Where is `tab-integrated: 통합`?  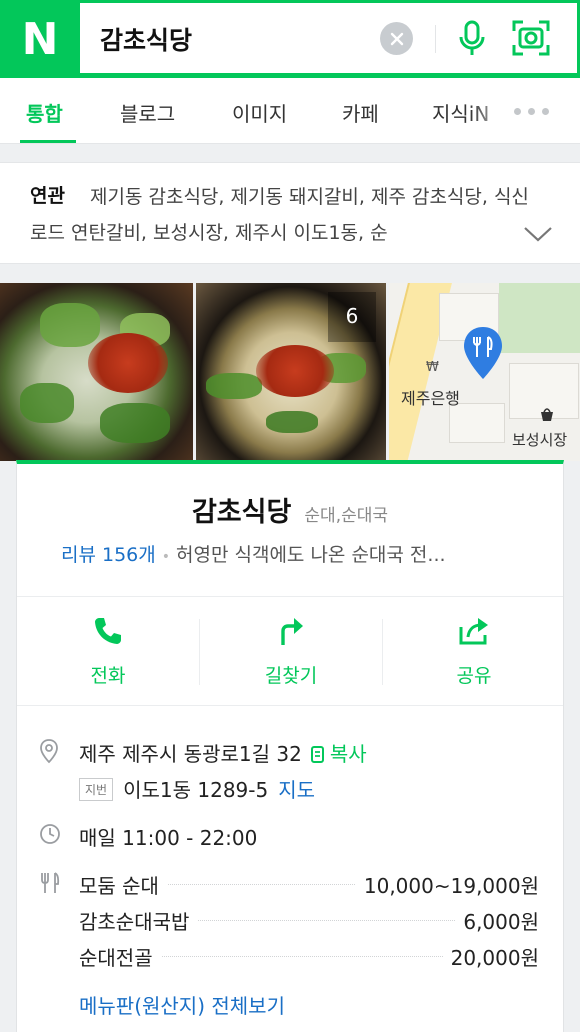 tab-integrated: 통합 is located at coordinates (44, 112).